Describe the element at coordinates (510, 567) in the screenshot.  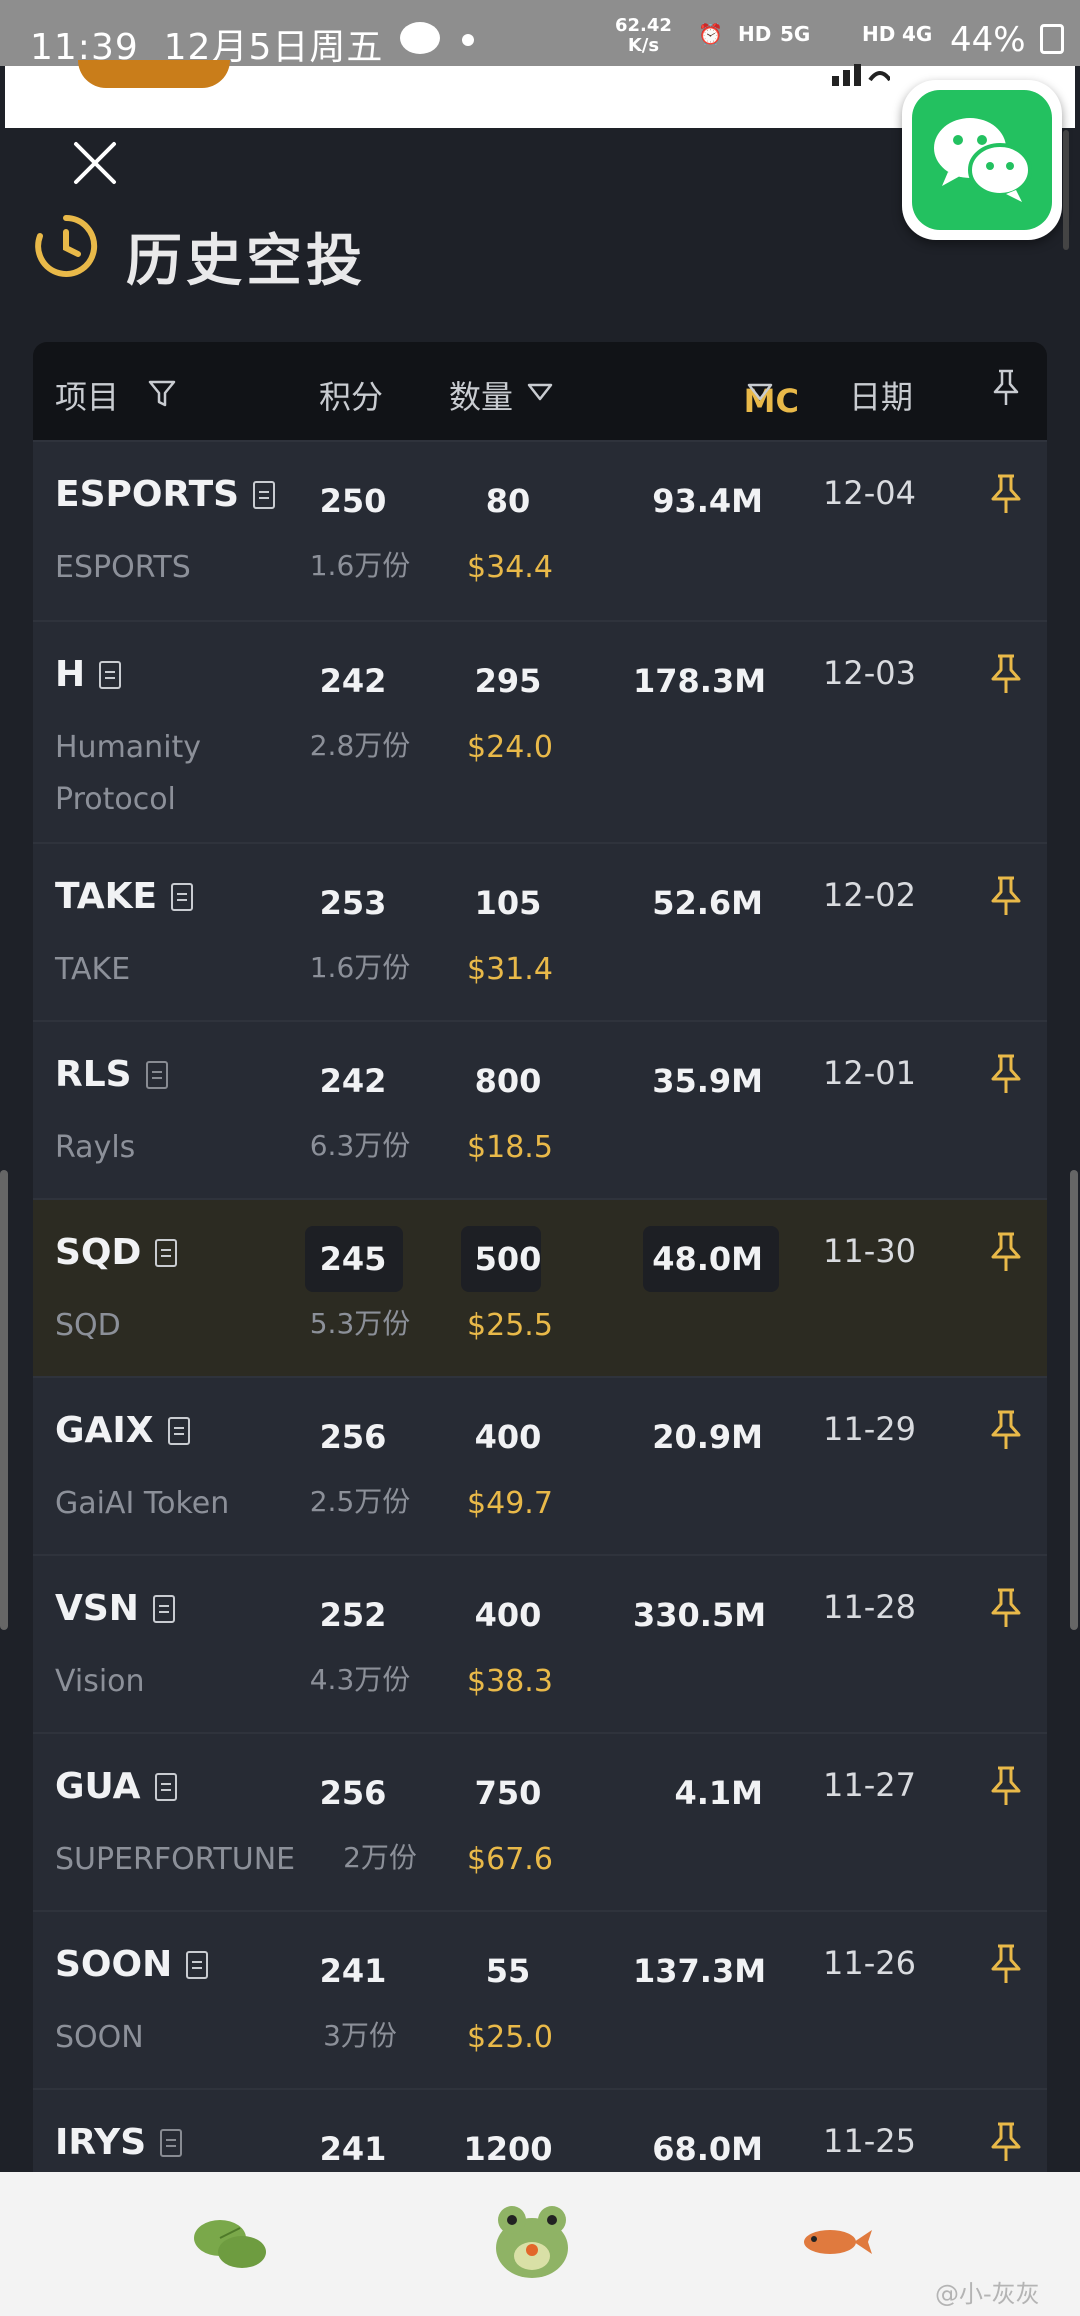
I see `price: $34.4` at that location.